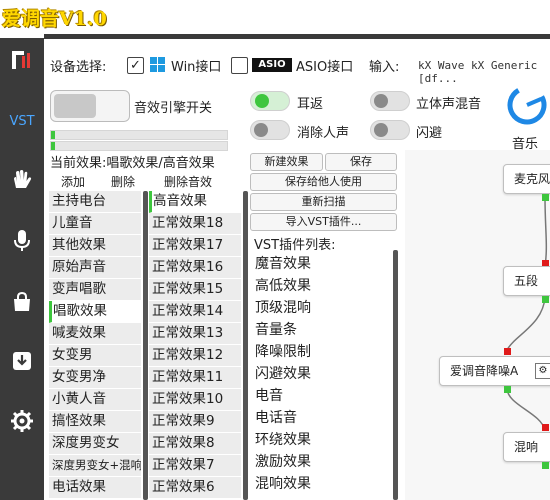 The width and height of the screenshot is (550, 500). I want to click on rescan-button: 重新扫描, so click(323, 202).